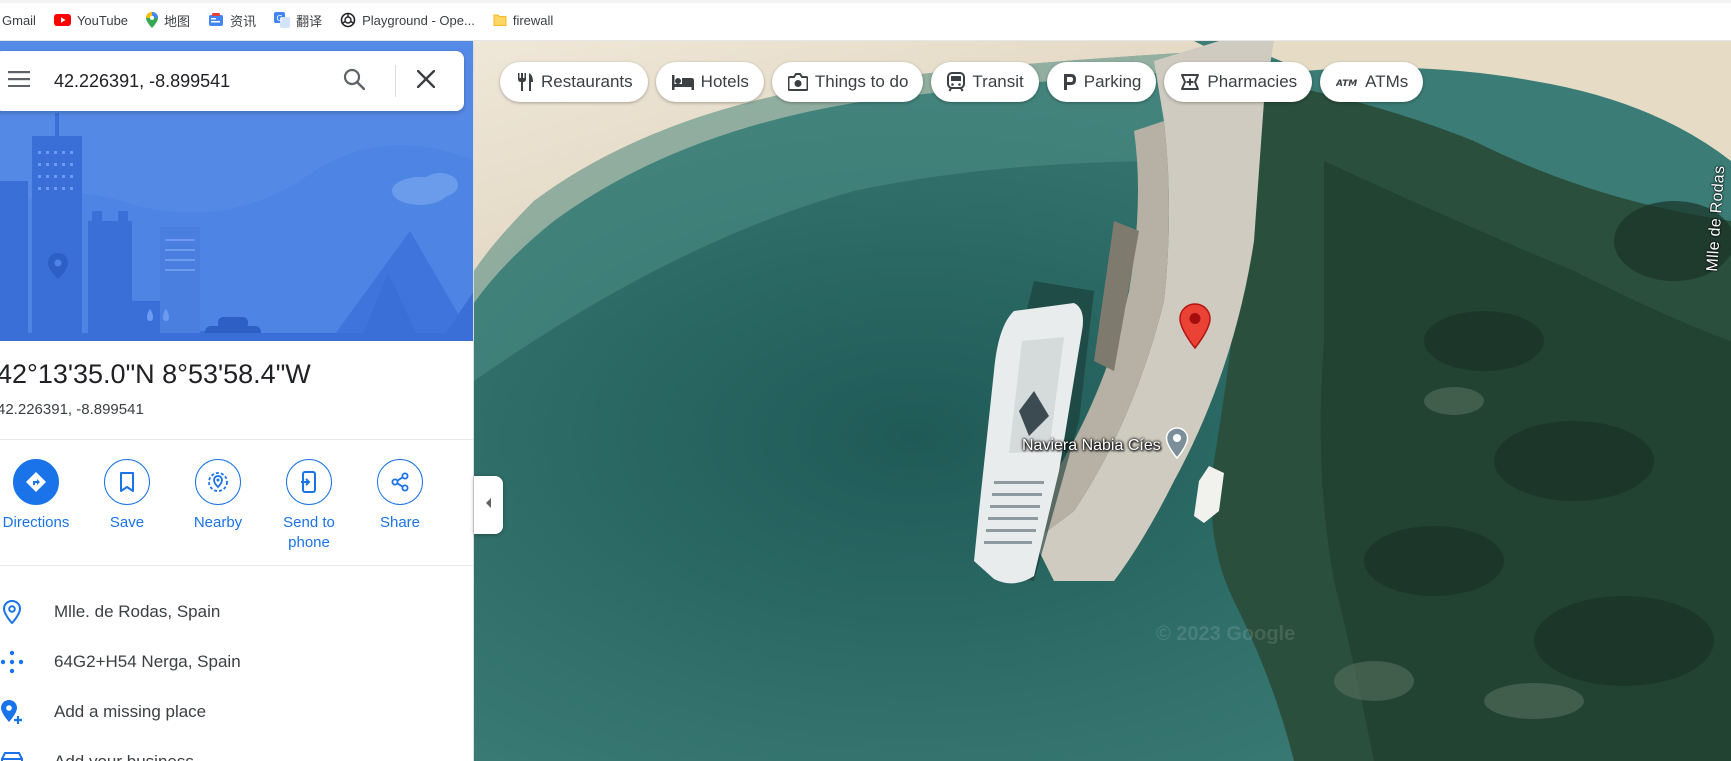 The image size is (1731, 761). I want to click on search-button, so click(354, 81).